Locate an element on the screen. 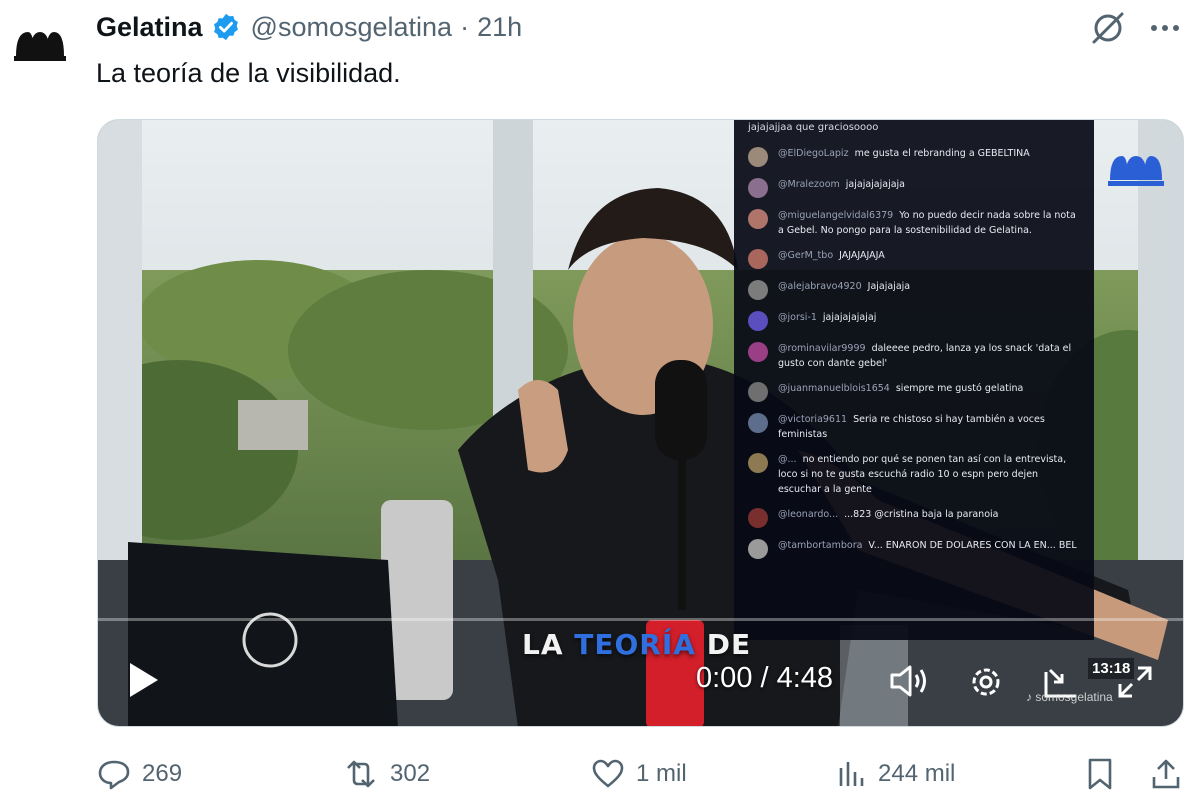 The height and width of the screenshot is (796, 1200). share-button is located at coordinates (1171, 774).